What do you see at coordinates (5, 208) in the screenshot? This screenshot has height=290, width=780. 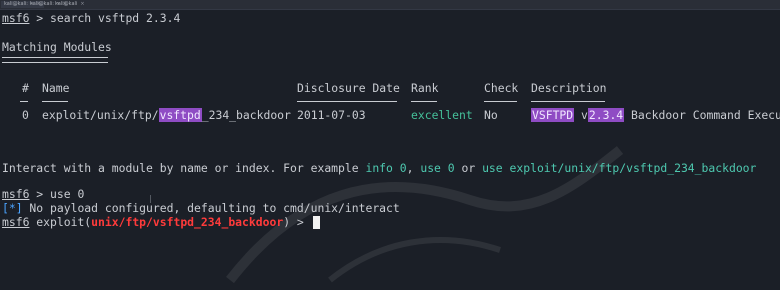 I see `info-bracket: [` at bounding box center [5, 208].